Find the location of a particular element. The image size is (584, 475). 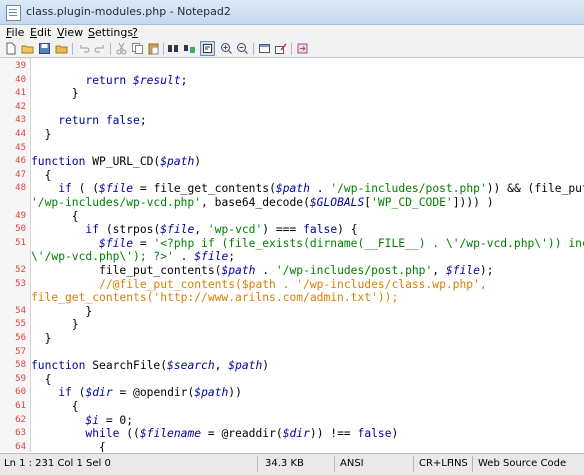

code-line: 55 } is located at coordinates (292, 324).